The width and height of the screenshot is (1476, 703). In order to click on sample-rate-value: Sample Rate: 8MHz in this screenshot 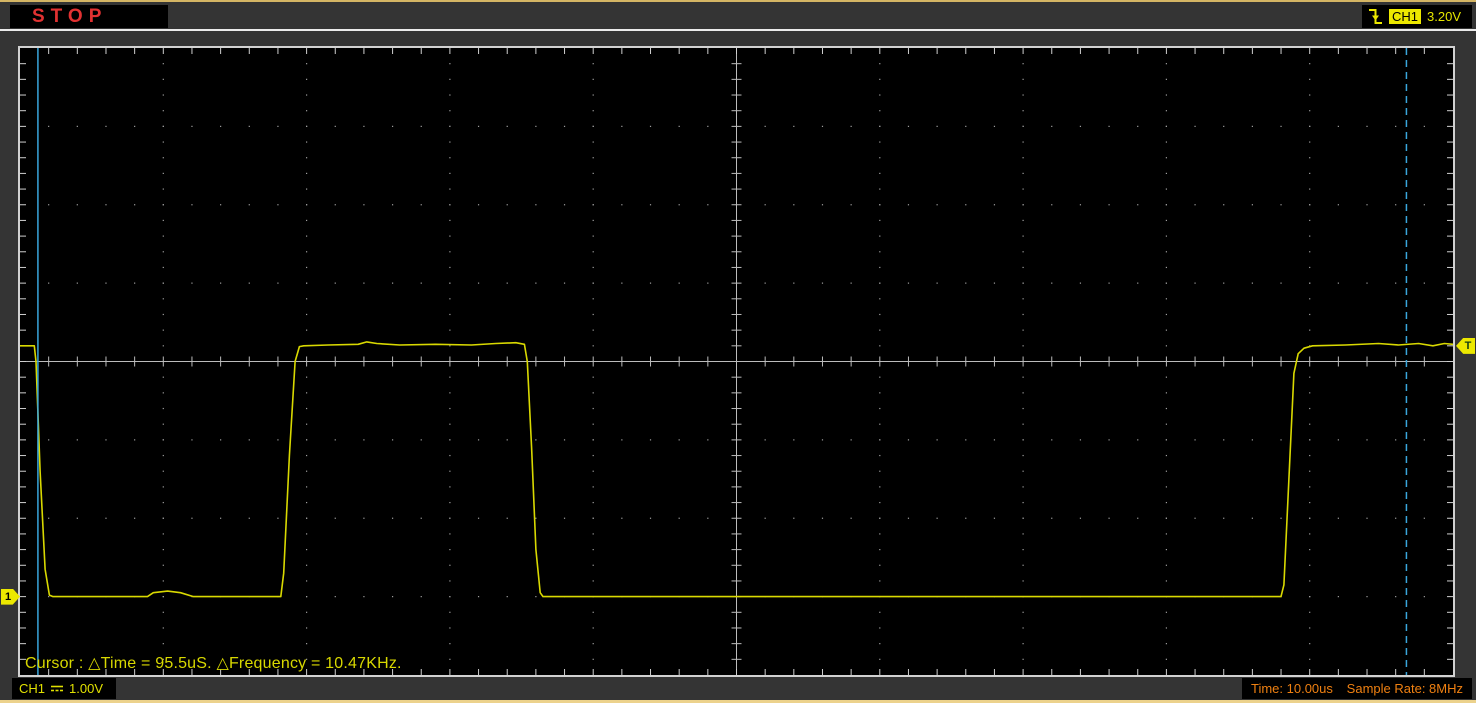, I will do `click(1404, 688)`.